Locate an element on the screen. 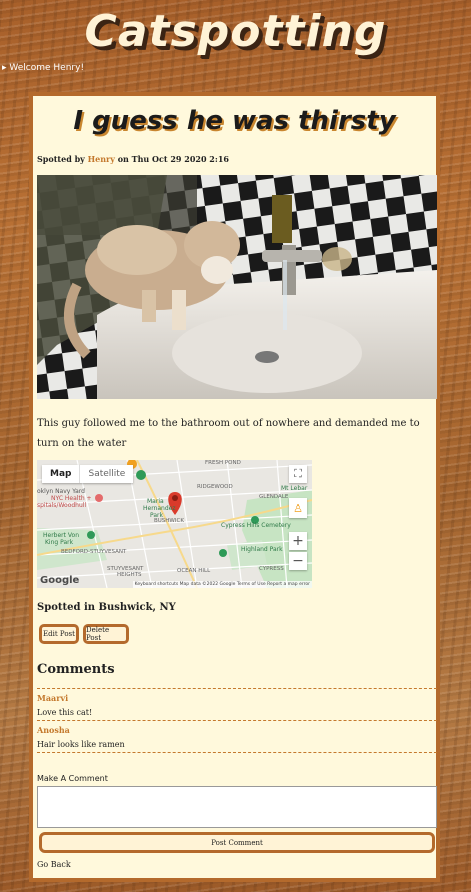 The image size is (471, 892). map-label-bedford: BEDFORD-STUYVESANT is located at coordinates (94, 552).